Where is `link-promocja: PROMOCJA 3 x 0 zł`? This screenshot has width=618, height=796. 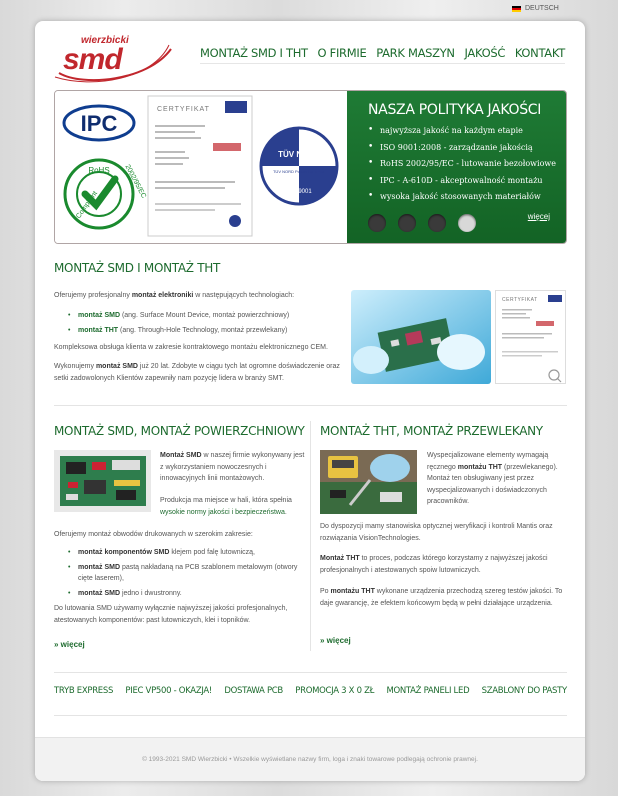
link-promocja: PROMOCJA 3 x 0 zł is located at coordinates (334, 691).